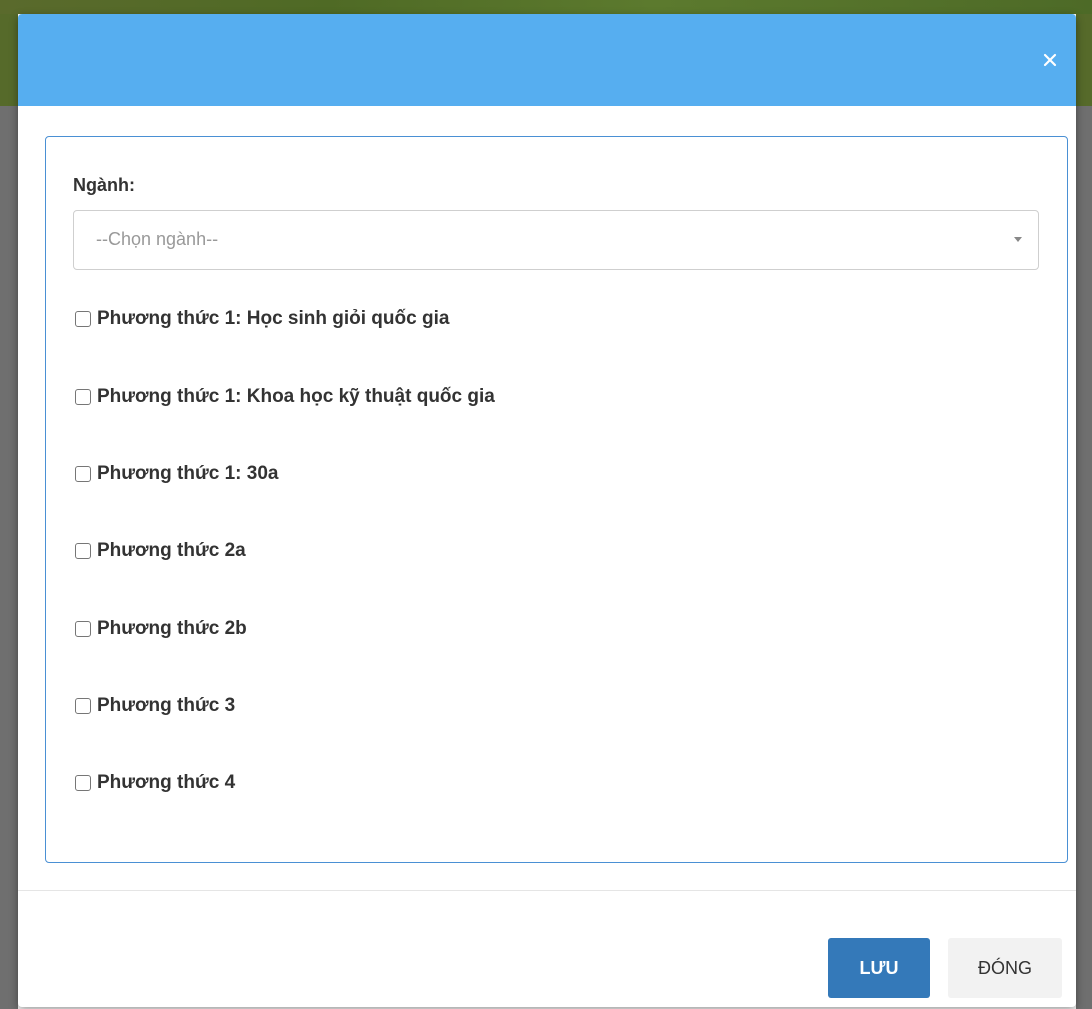 The image size is (1092, 1009). Describe the element at coordinates (171, 550) in the screenshot. I see `option-label: Phương thức 2a` at that location.